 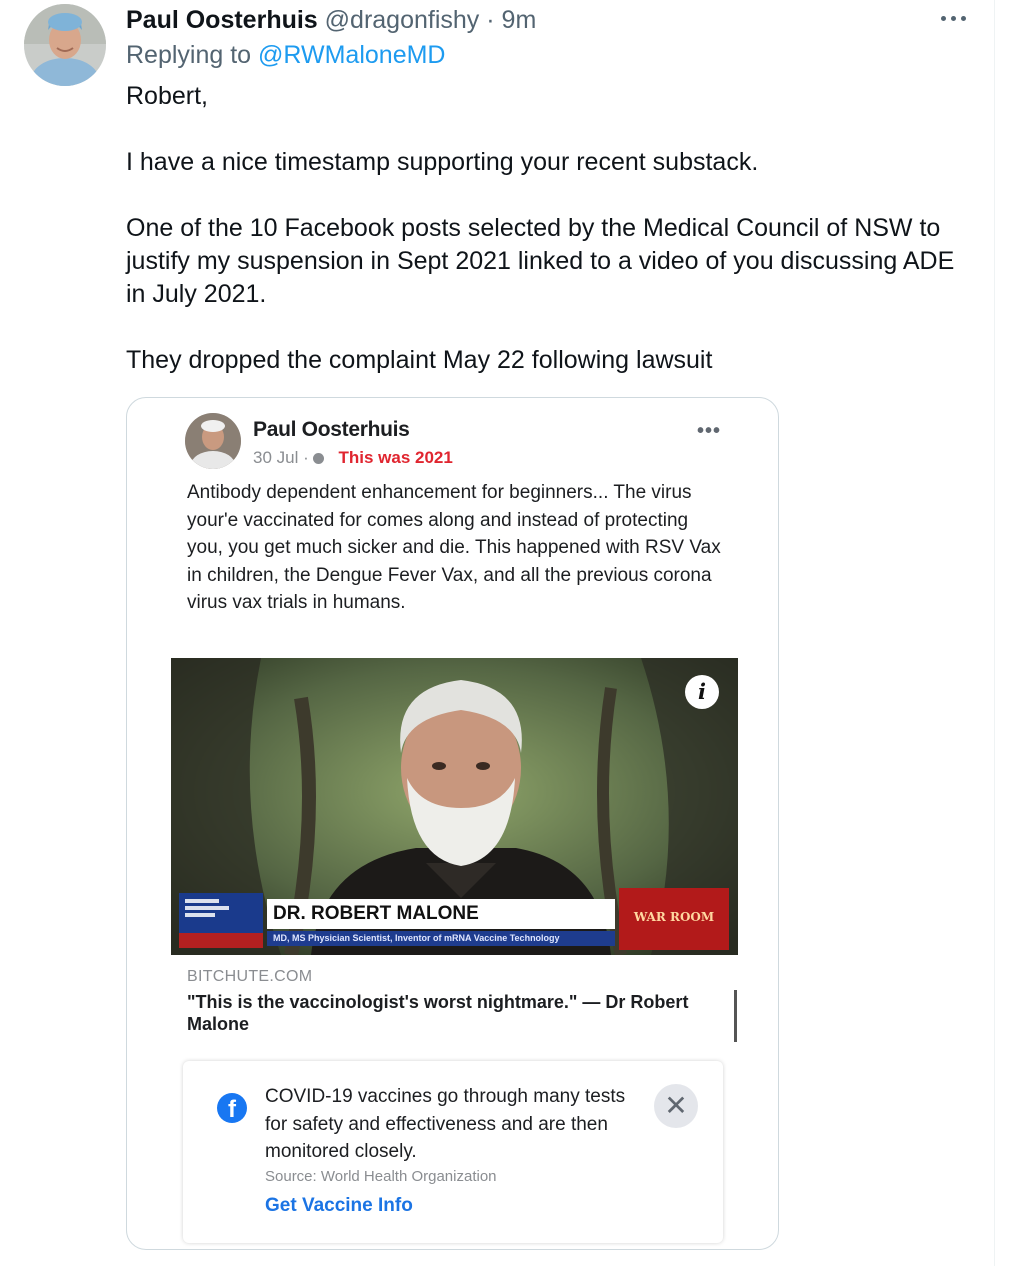 What do you see at coordinates (735, 1016) in the screenshot?
I see `scrollbar` at bounding box center [735, 1016].